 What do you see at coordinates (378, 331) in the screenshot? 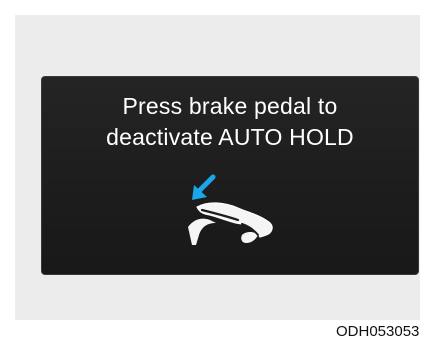
I see `figure-code: ODH053053` at bounding box center [378, 331].